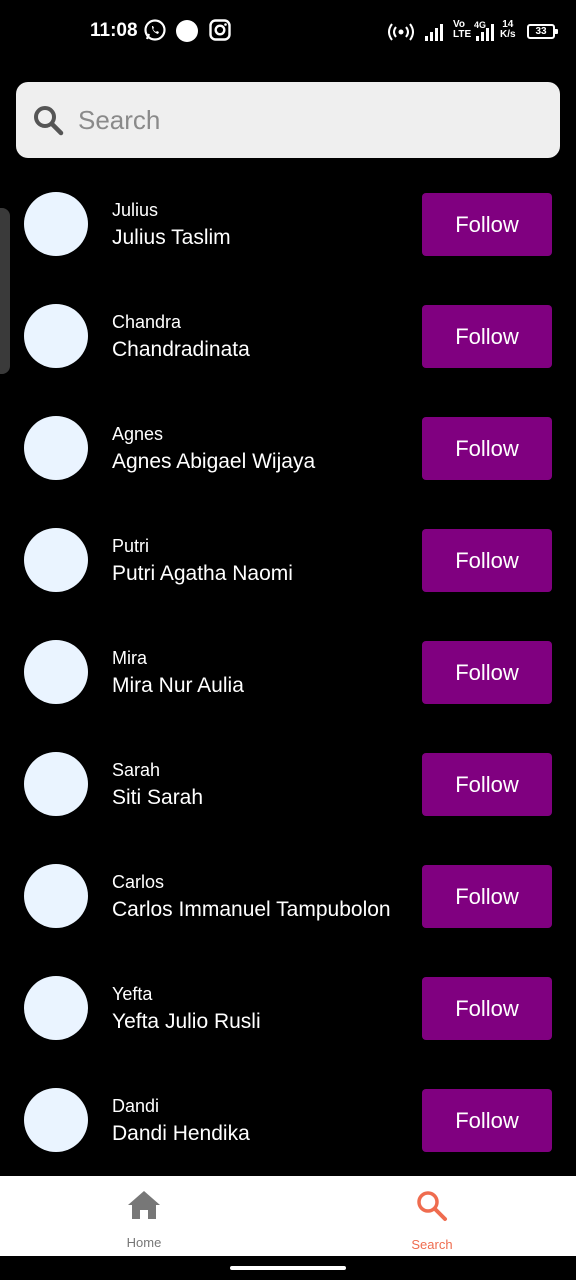  What do you see at coordinates (131, 546) in the screenshot?
I see `username: Putri` at bounding box center [131, 546].